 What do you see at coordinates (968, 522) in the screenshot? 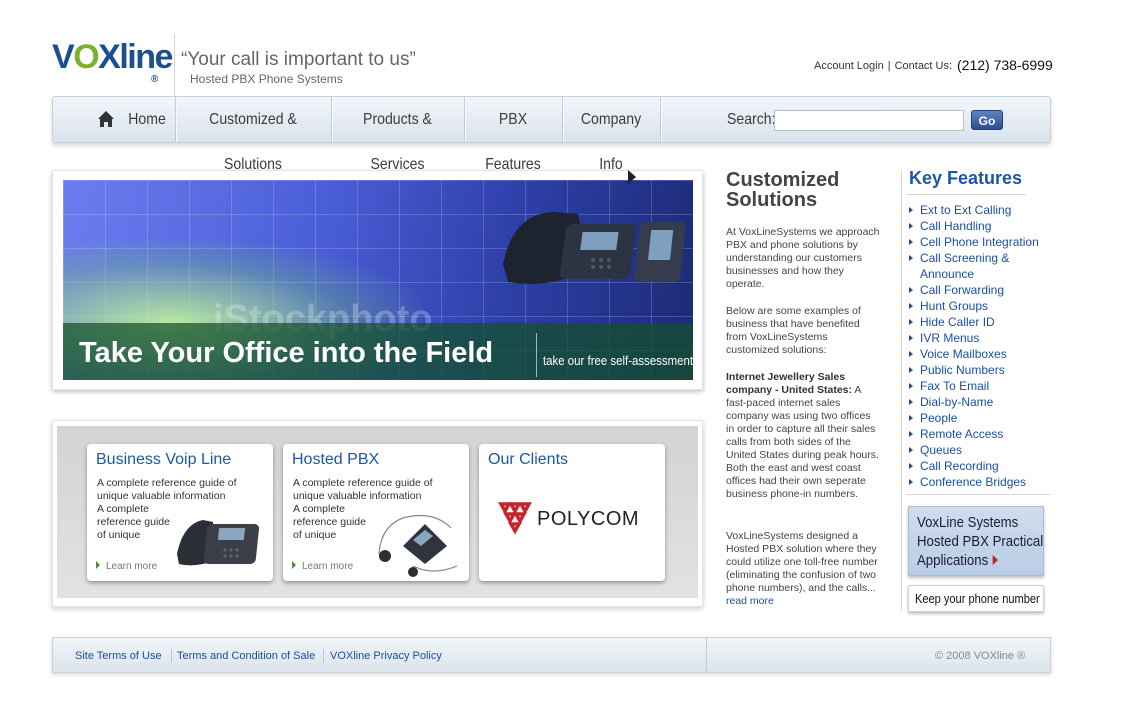
I see `promo-line: VoxLine Systems` at bounding box center [968, 522].